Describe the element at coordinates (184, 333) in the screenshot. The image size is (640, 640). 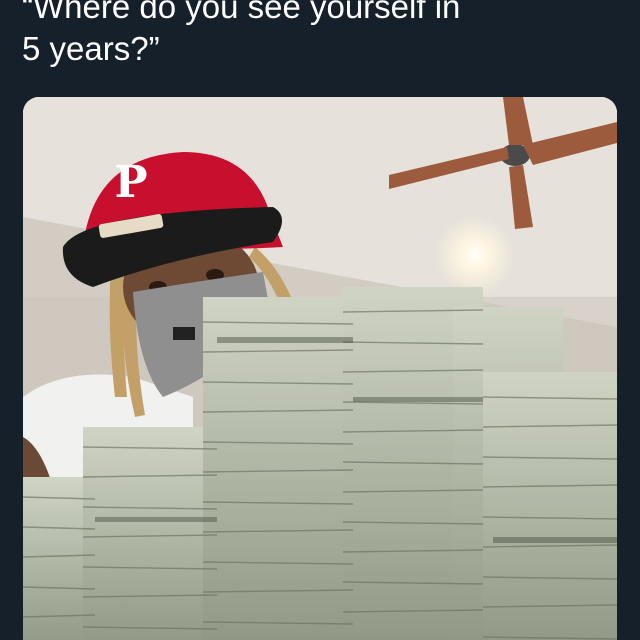
I see `mask-logo-icon` at that location.